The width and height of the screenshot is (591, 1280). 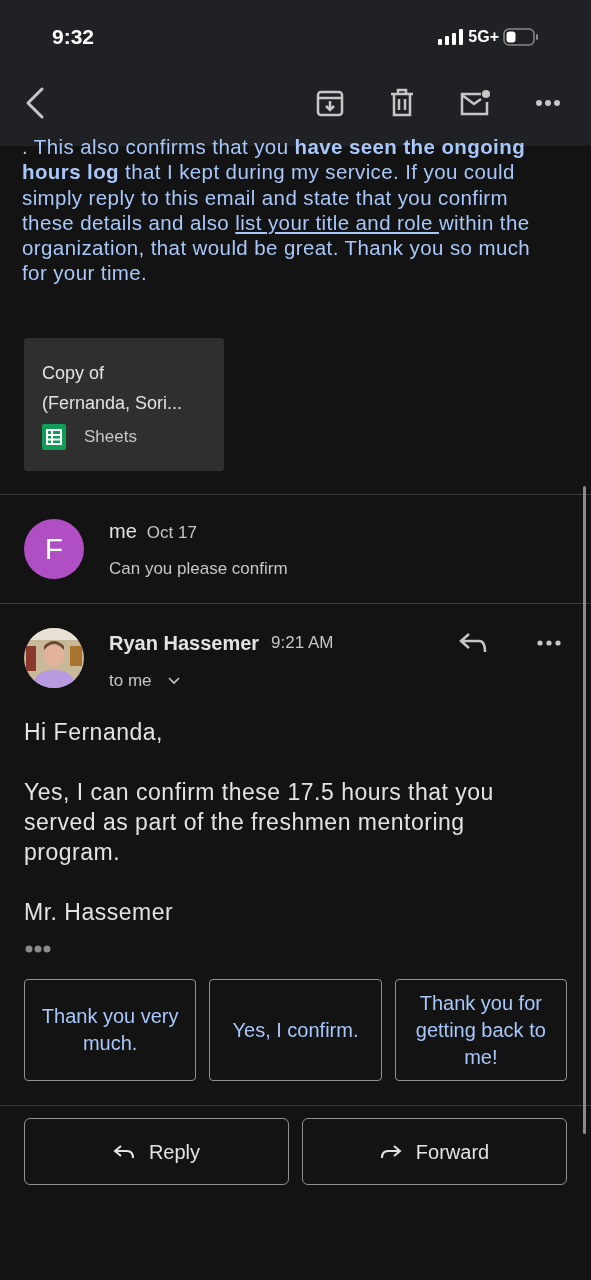 I want to click on attachment-title: Copy of, so click(x=74, y=373).